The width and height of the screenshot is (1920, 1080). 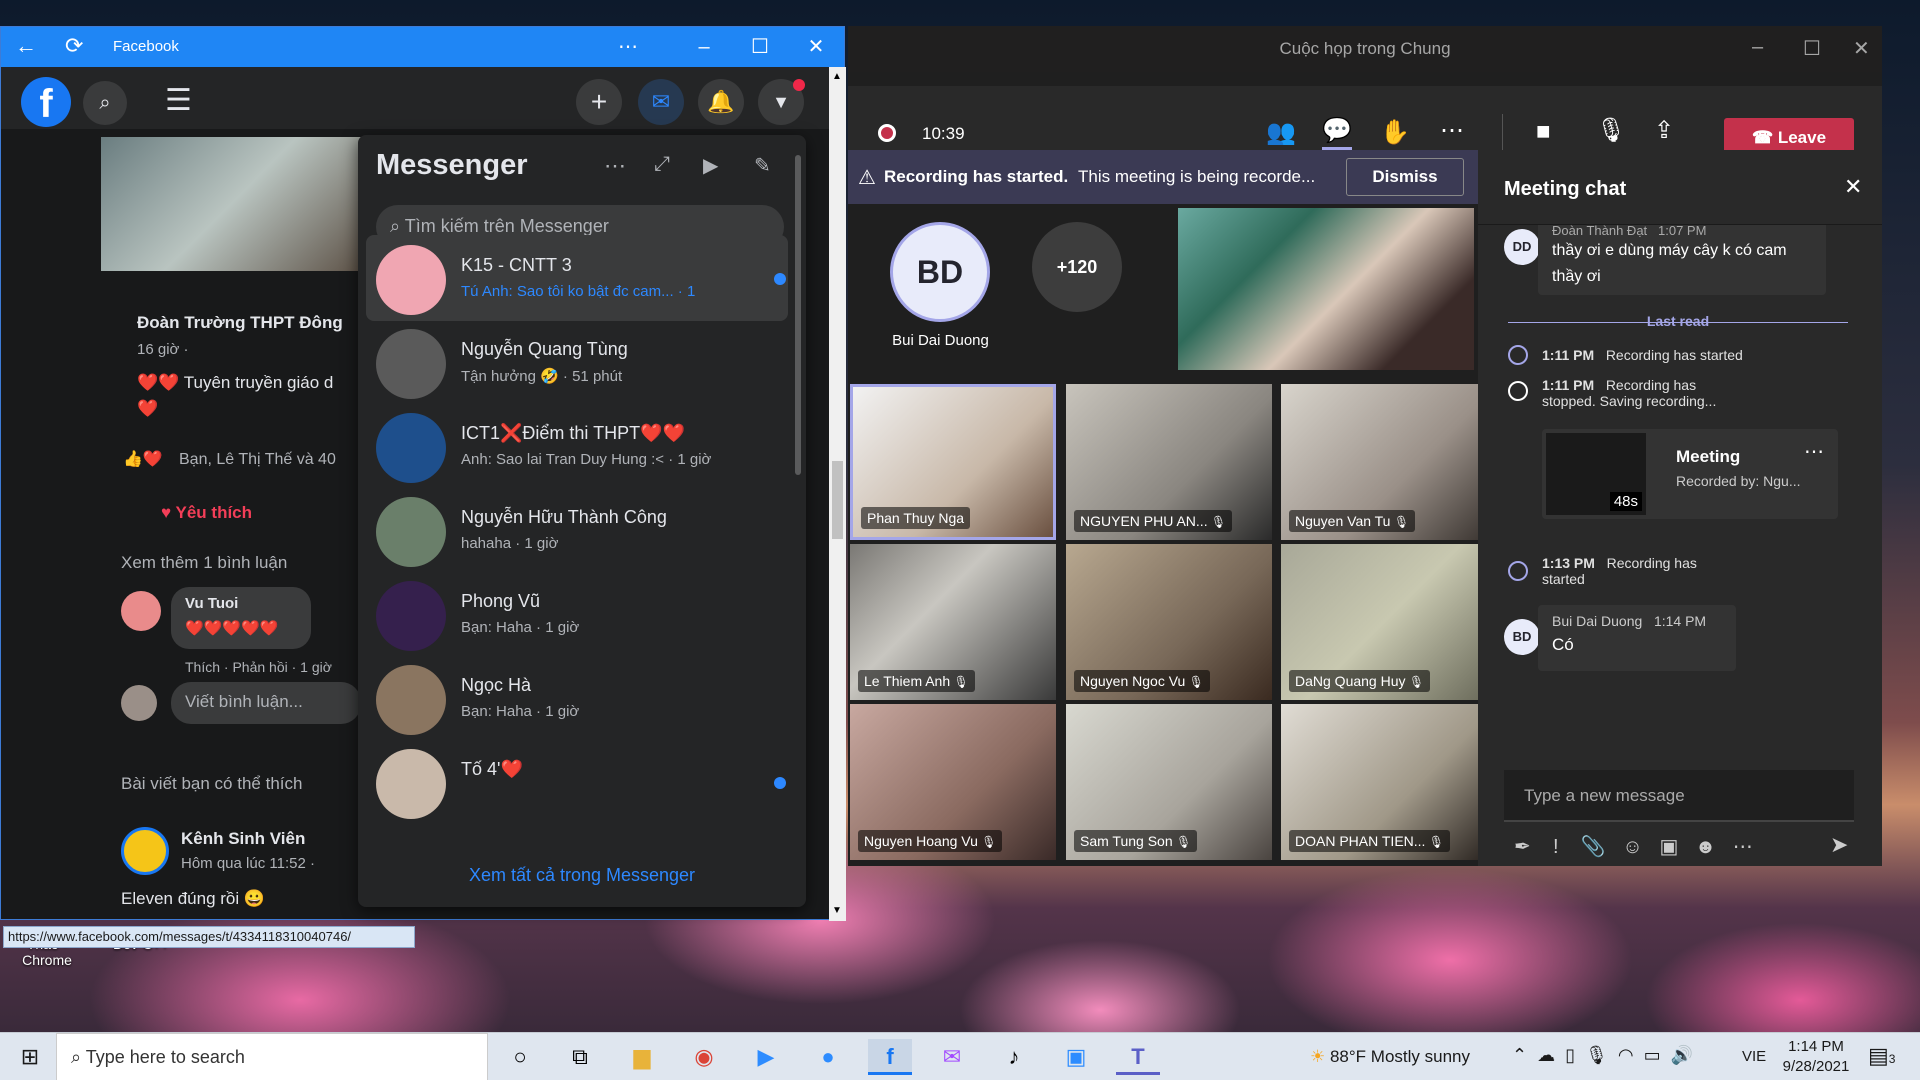 What do you see at coordinates (204, 563) in the screenshot?
I see `more-comments-link: Xem thêm 1 bình luận` at bounding box center [204, 563].